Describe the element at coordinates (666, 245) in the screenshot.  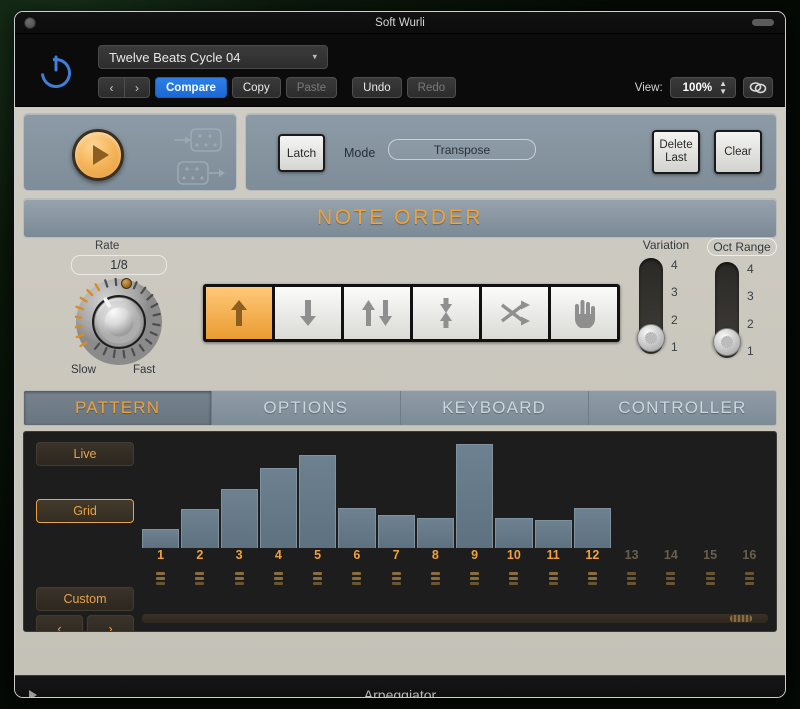
I see `variation-label: Variation` at that location.